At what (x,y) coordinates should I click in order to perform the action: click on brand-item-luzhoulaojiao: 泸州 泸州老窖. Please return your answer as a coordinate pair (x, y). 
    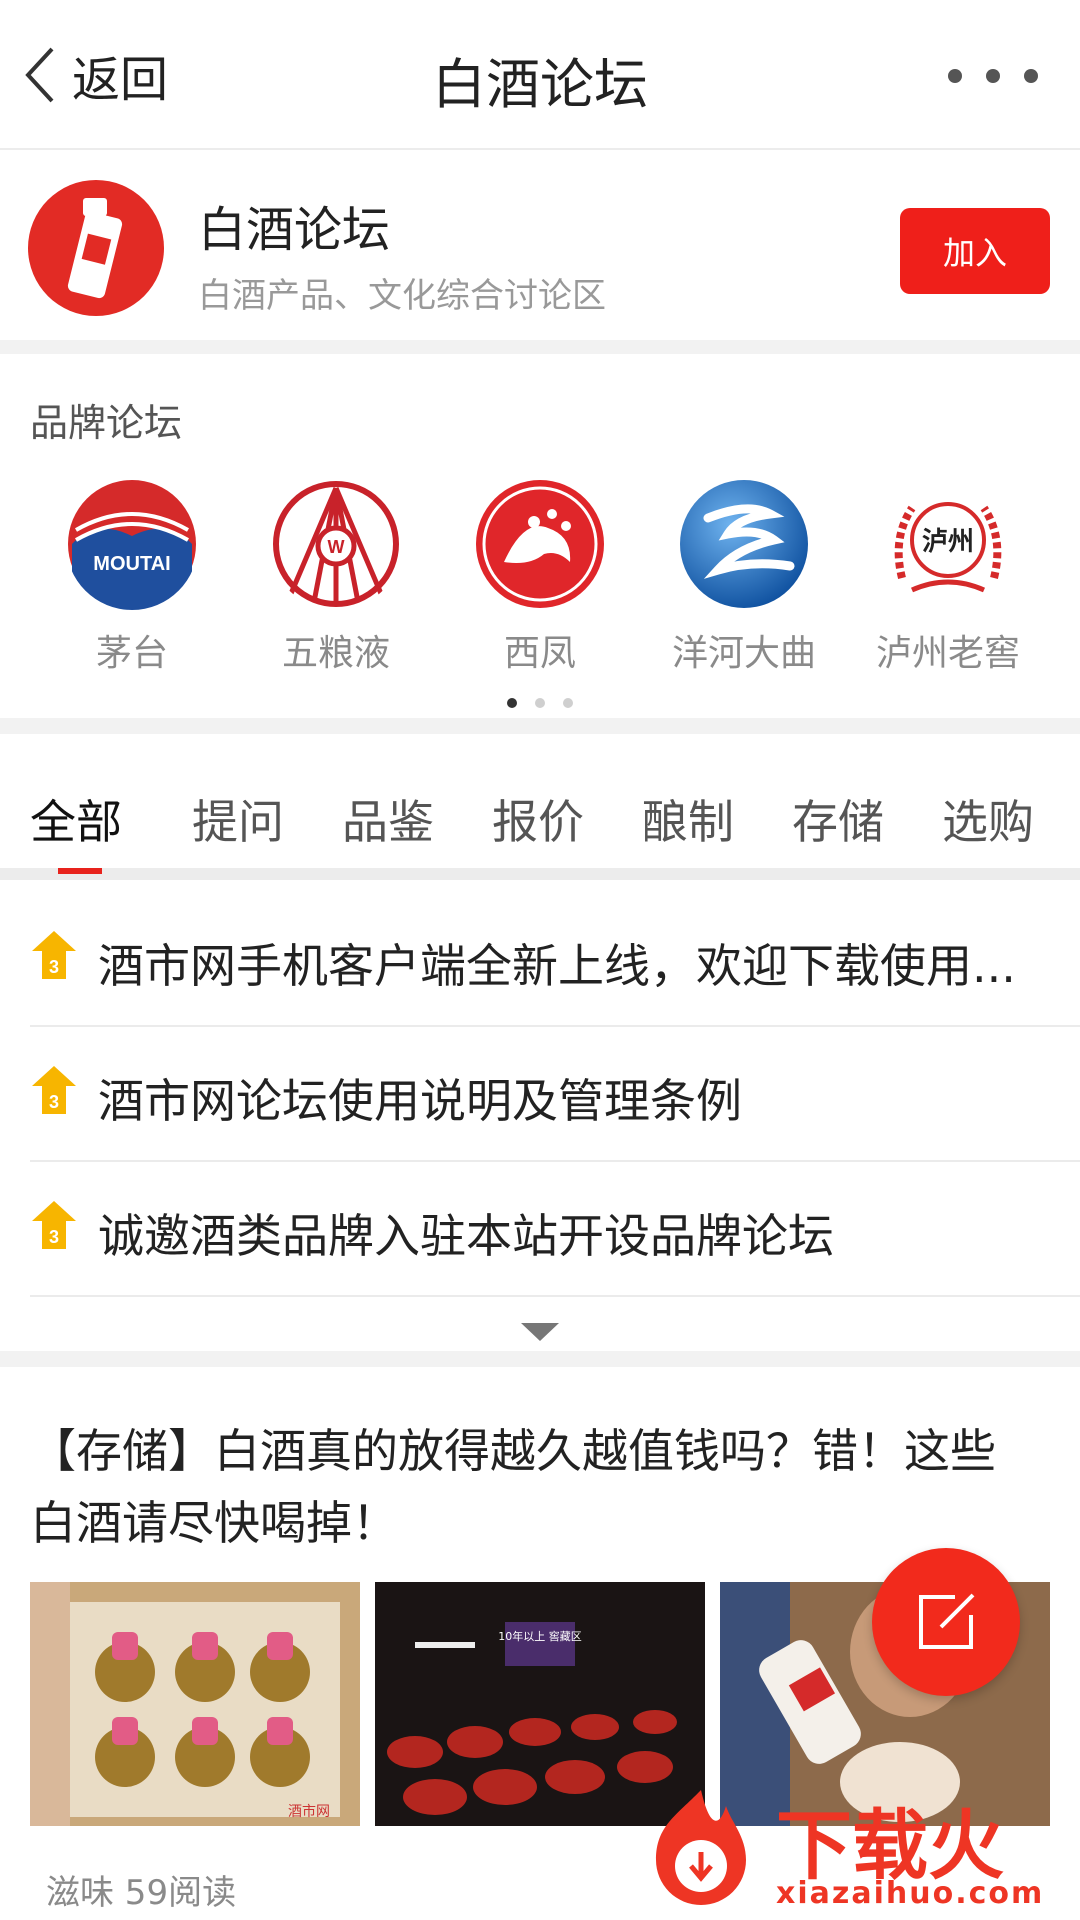
    Looking at the image, I should click on (948, 577).